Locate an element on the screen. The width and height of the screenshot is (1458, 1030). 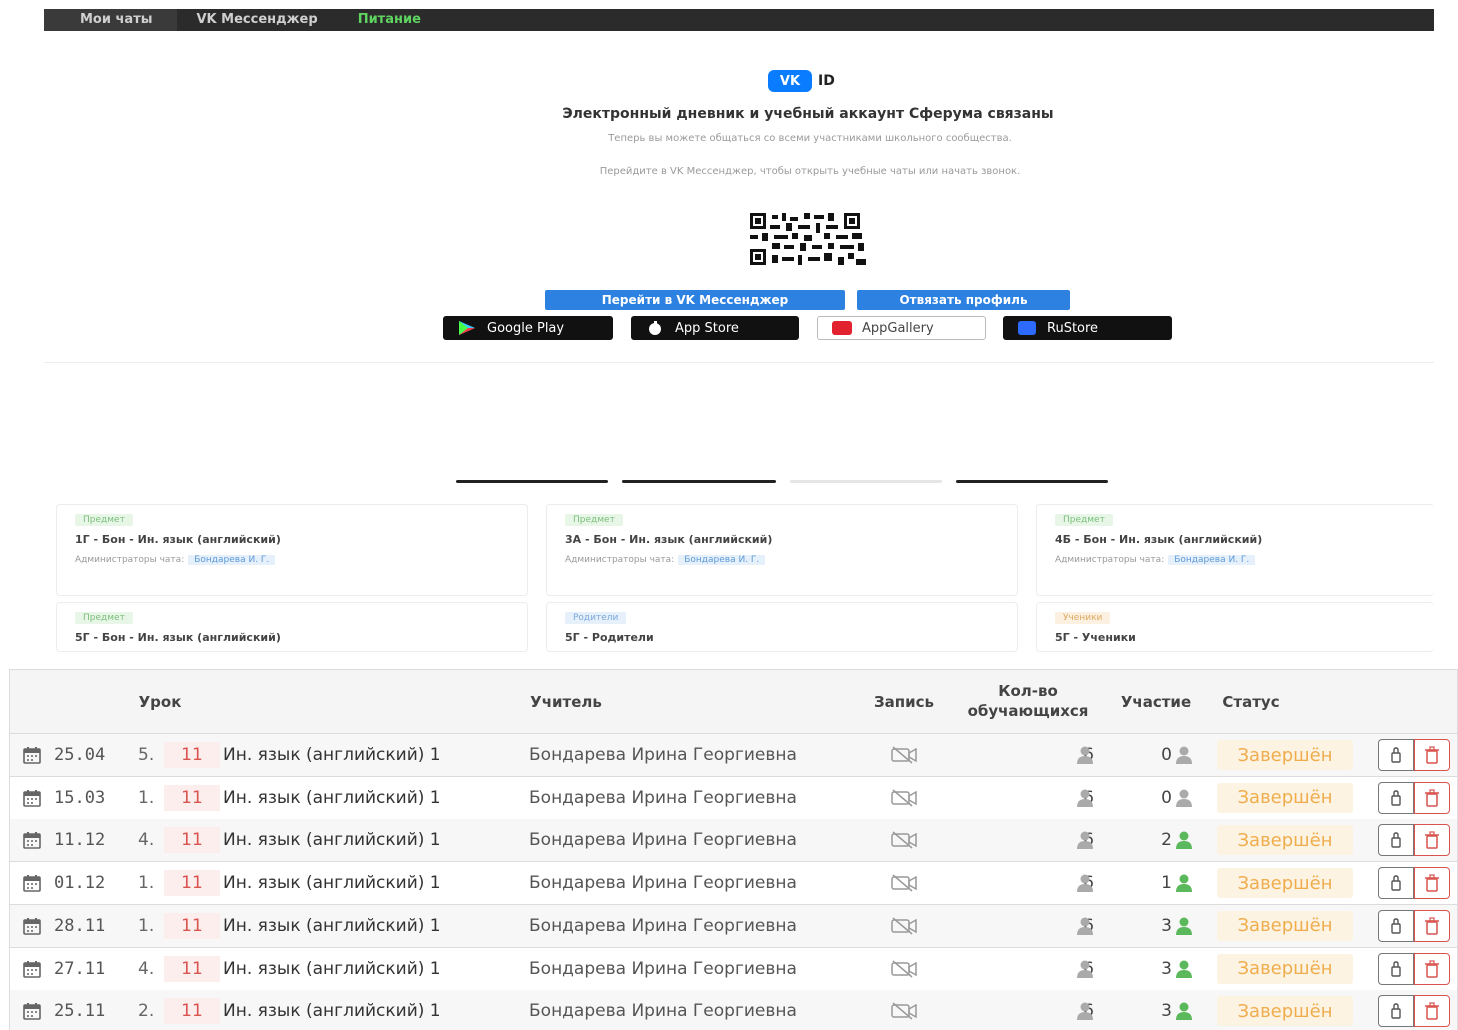
chat-title: 4Б - Бон - Ин. язык (английский) is located at coordinates (1159, 539).